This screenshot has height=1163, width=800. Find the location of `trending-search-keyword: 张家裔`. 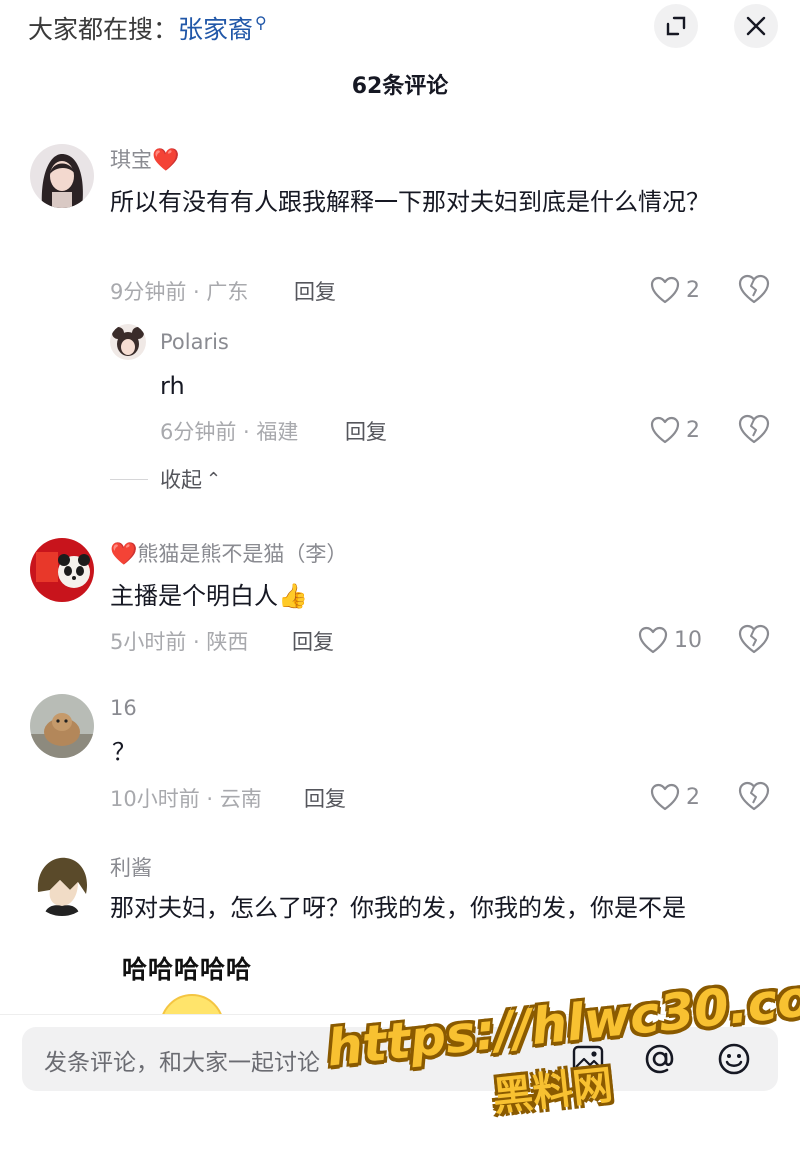

trending-search-keyword: 张家裔 is located at coordinates (215, 29).